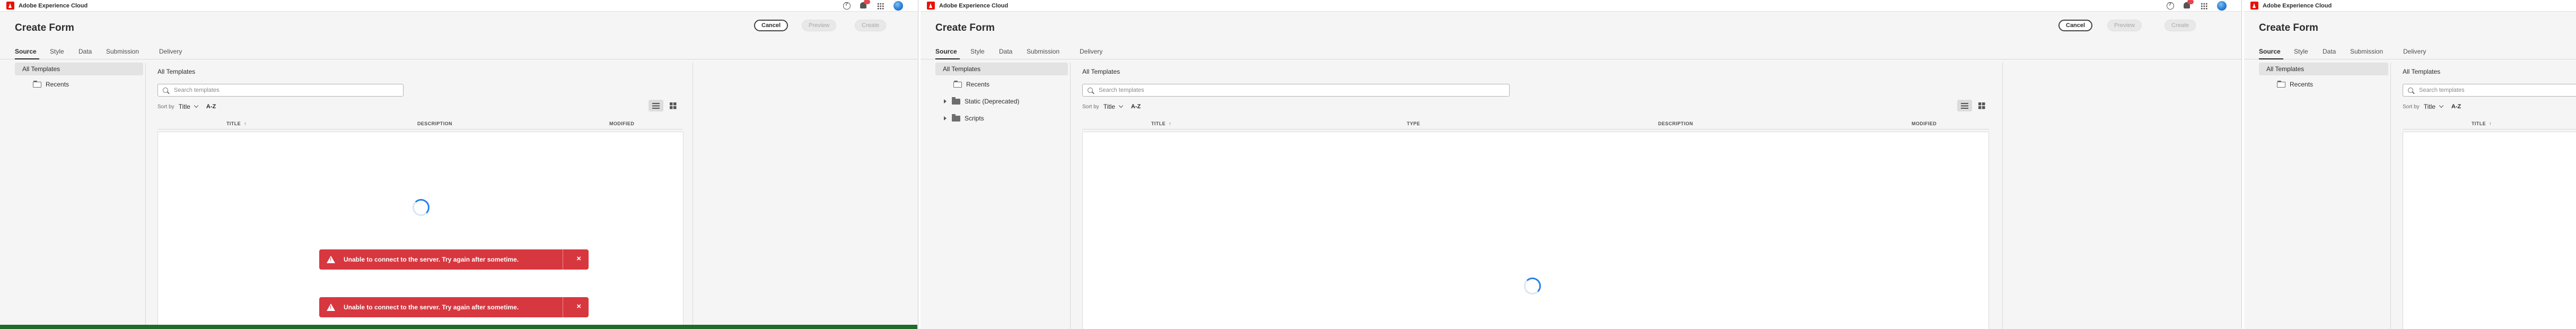  Describe the element at coordinates (79, 196) in the screenshot. I see `left-nav: All Templates Recents` at that location.